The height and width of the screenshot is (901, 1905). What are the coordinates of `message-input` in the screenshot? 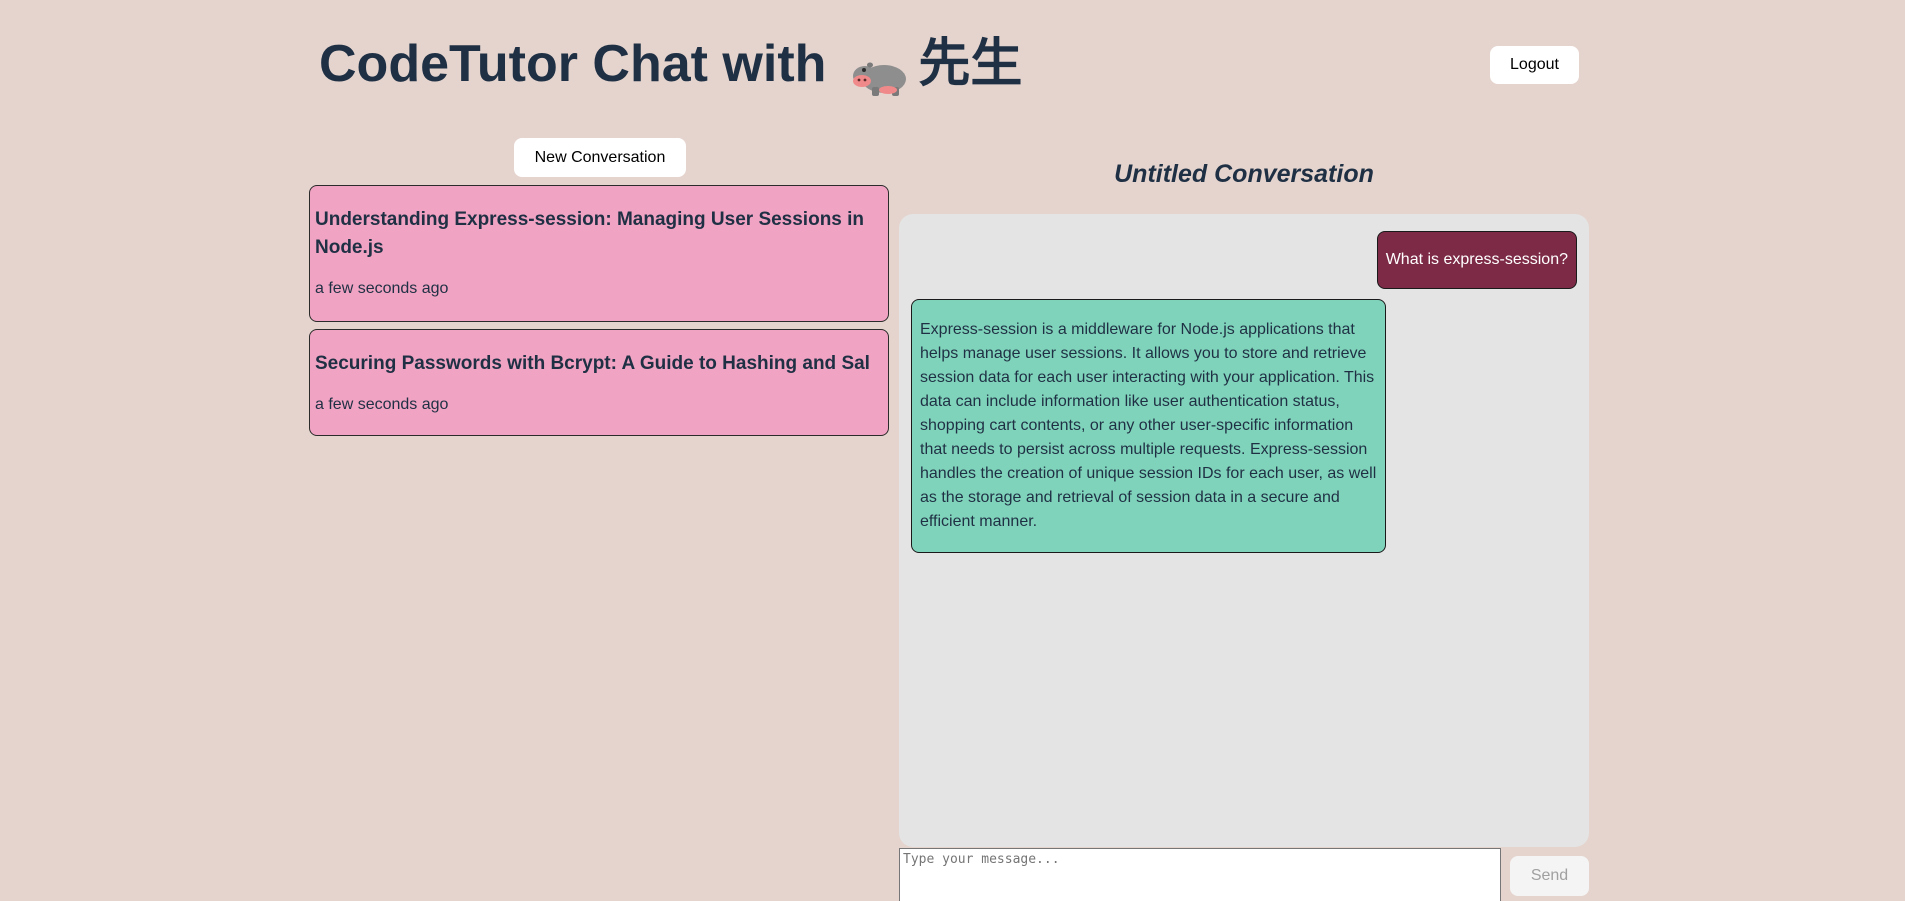 It's located at (1200, 874).